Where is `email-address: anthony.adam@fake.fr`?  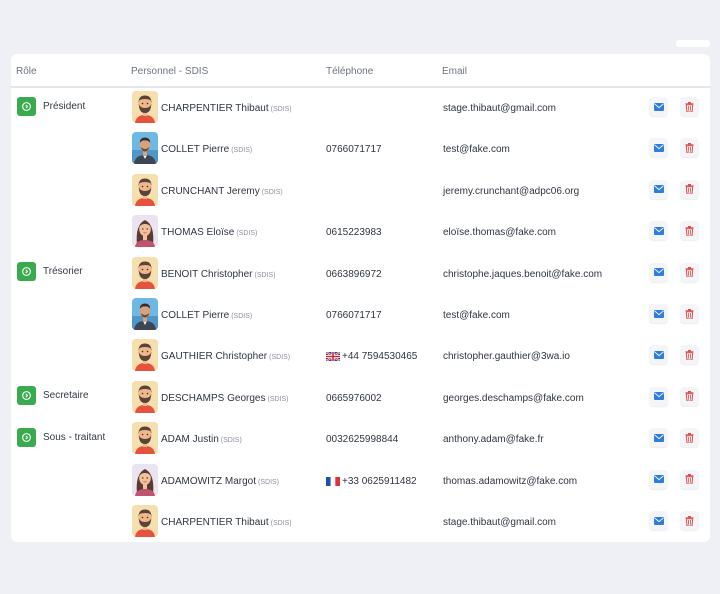 email-address: anthony.adam@fake.fr is located at coordinates (493, 440).